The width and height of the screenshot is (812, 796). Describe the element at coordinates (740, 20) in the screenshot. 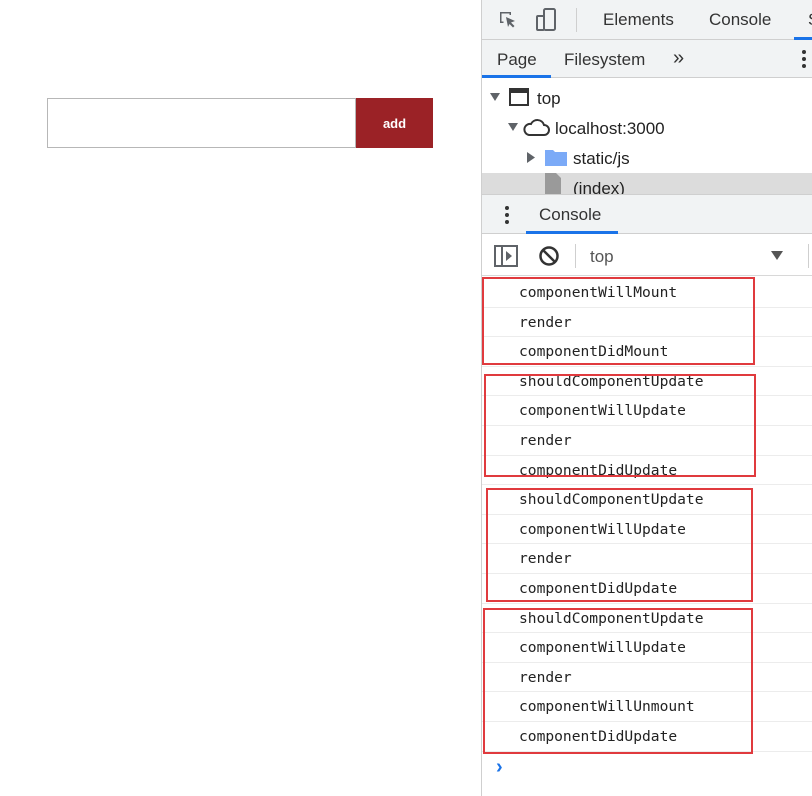

I see `tab-console: Console` at that location.